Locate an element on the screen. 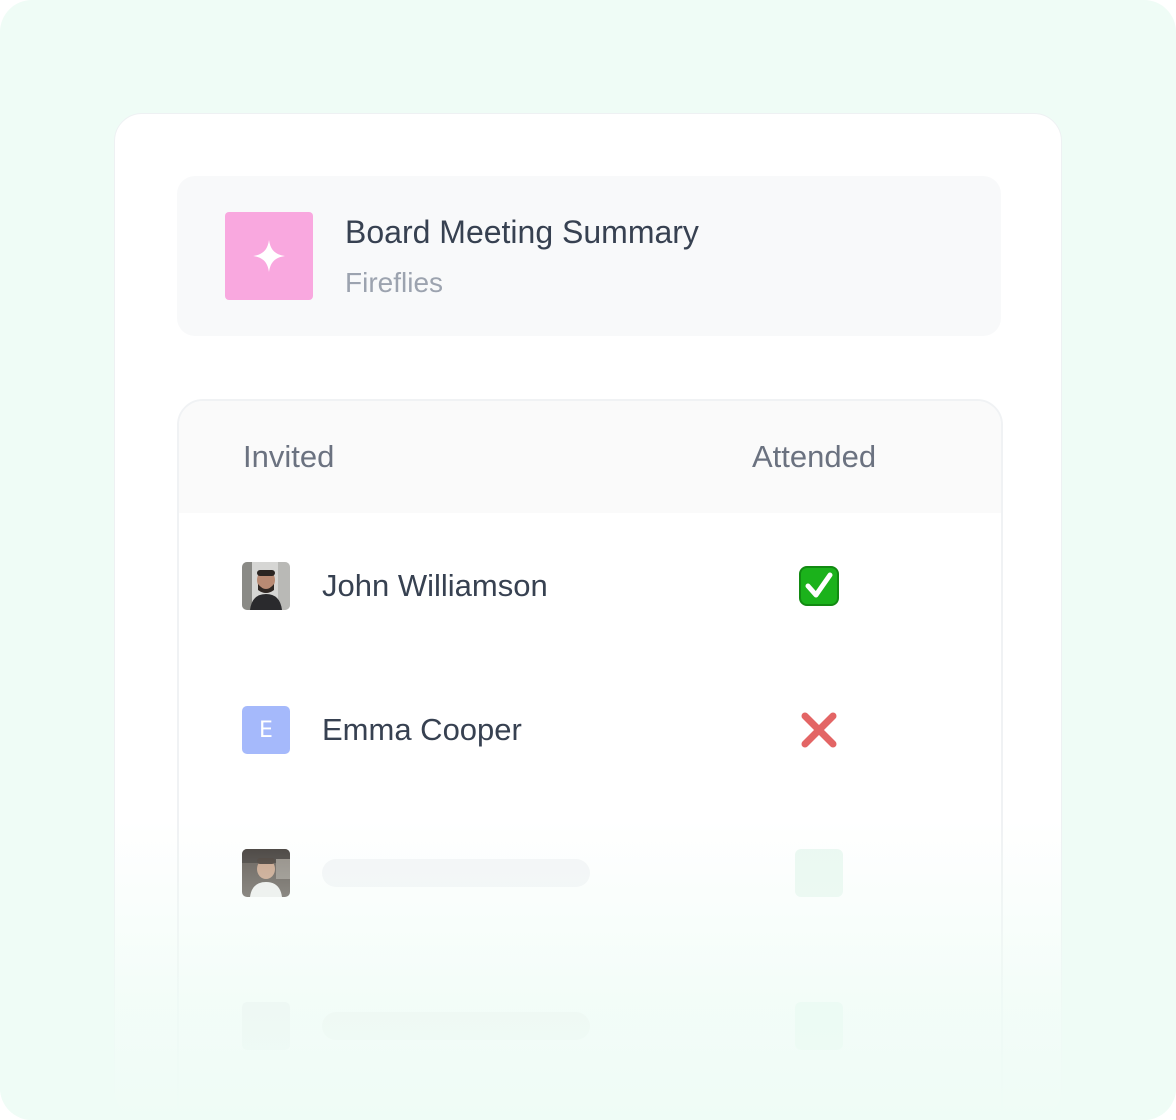 Image resolution: width=1176 pixels, height=1120 pixels. avatar-placeholder is located at coordinates (266, 1026).